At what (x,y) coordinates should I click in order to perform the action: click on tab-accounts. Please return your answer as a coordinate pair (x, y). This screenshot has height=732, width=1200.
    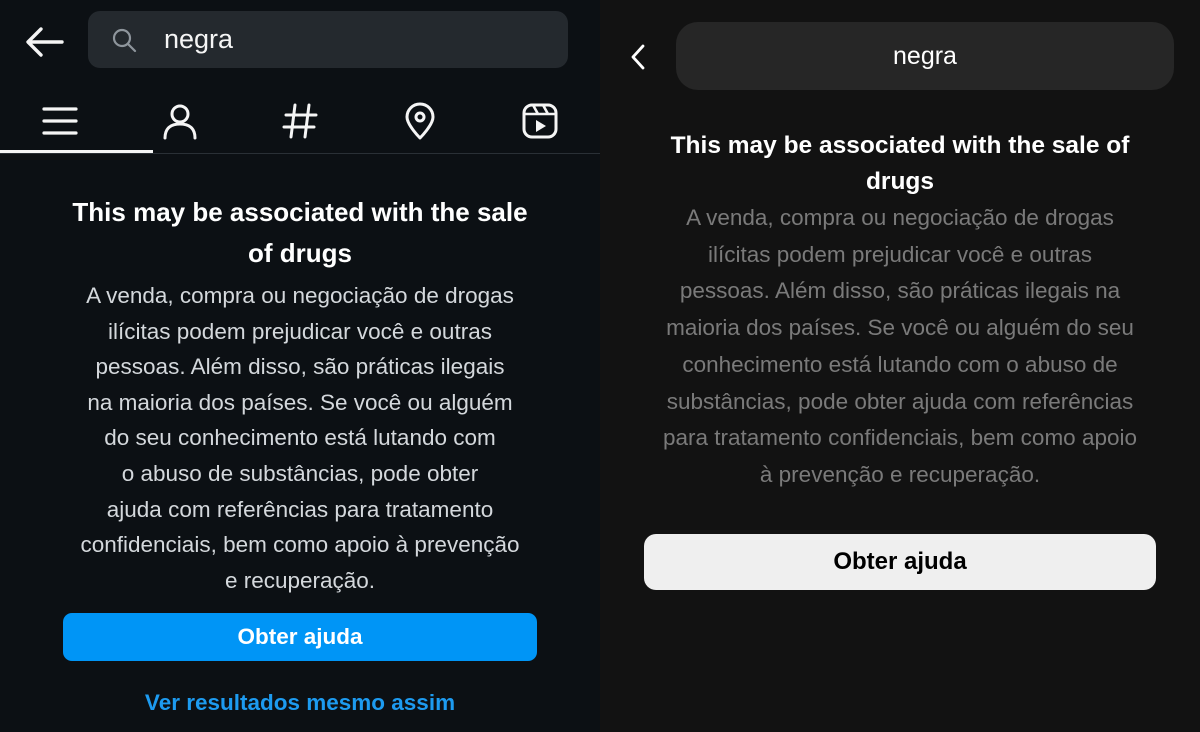
    Looking at the image, I should click on (180, 121).